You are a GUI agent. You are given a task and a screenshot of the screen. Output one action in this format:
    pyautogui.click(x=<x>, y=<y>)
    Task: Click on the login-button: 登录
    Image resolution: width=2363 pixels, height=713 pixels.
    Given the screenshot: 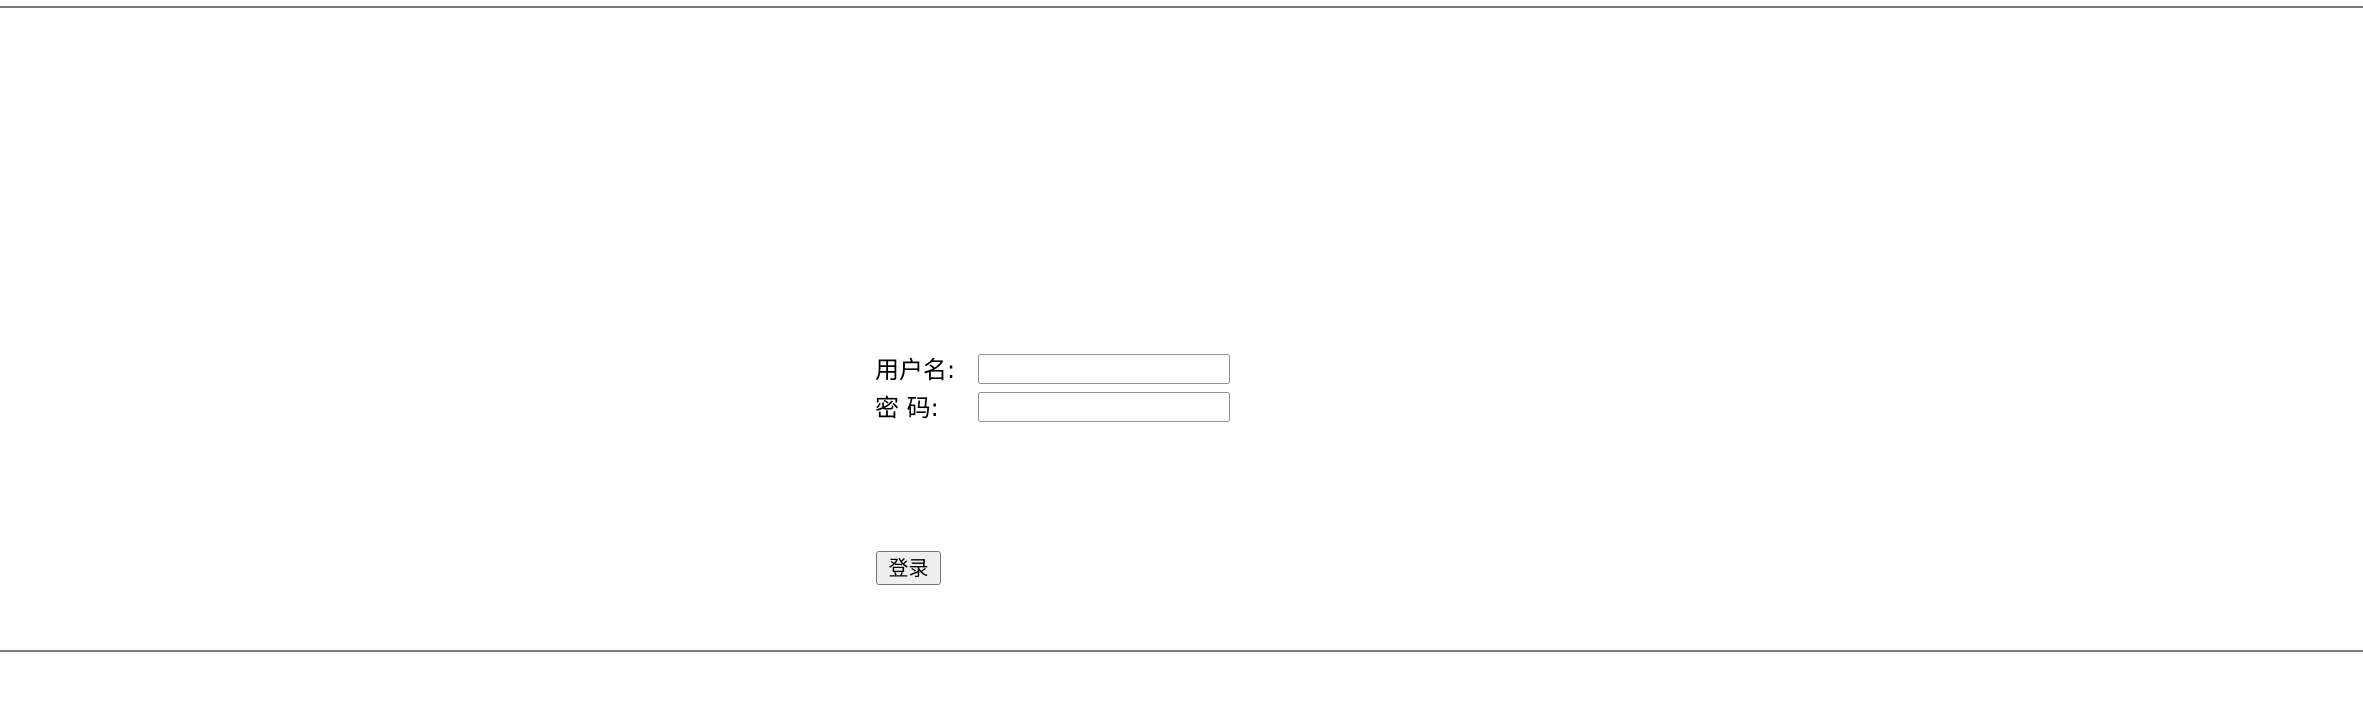 What is the action you would take?
    pyautogui.click(x=908, y=568)
    